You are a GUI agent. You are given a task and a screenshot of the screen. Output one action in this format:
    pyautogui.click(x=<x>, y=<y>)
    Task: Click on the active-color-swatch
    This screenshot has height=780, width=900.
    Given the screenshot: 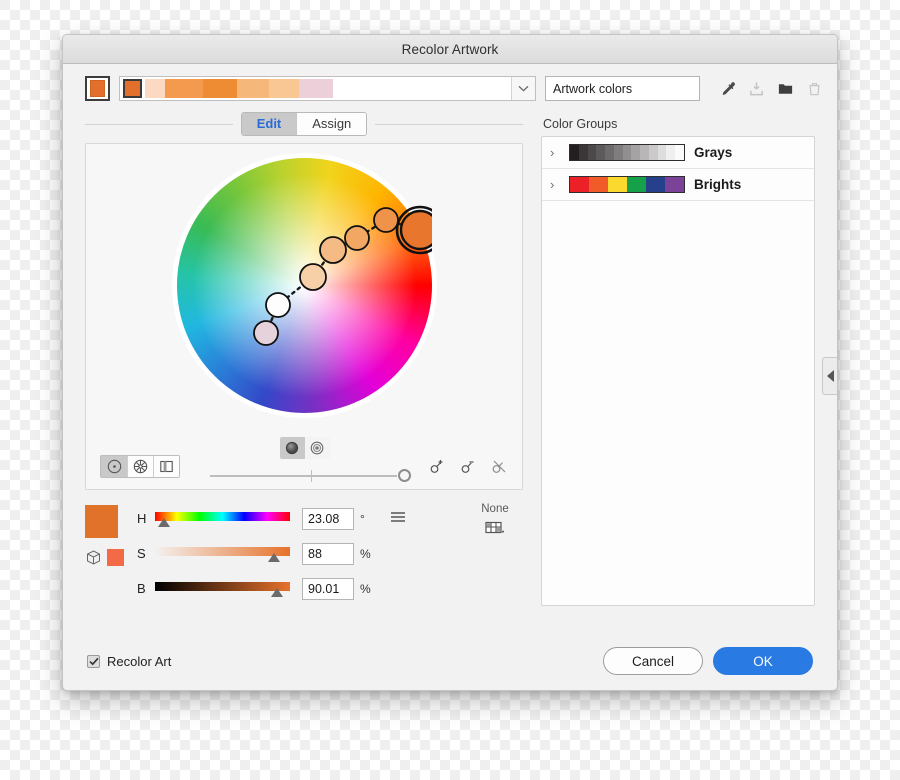 What is the action you would take?
    pyautogui.click(x=97, y=88)
    